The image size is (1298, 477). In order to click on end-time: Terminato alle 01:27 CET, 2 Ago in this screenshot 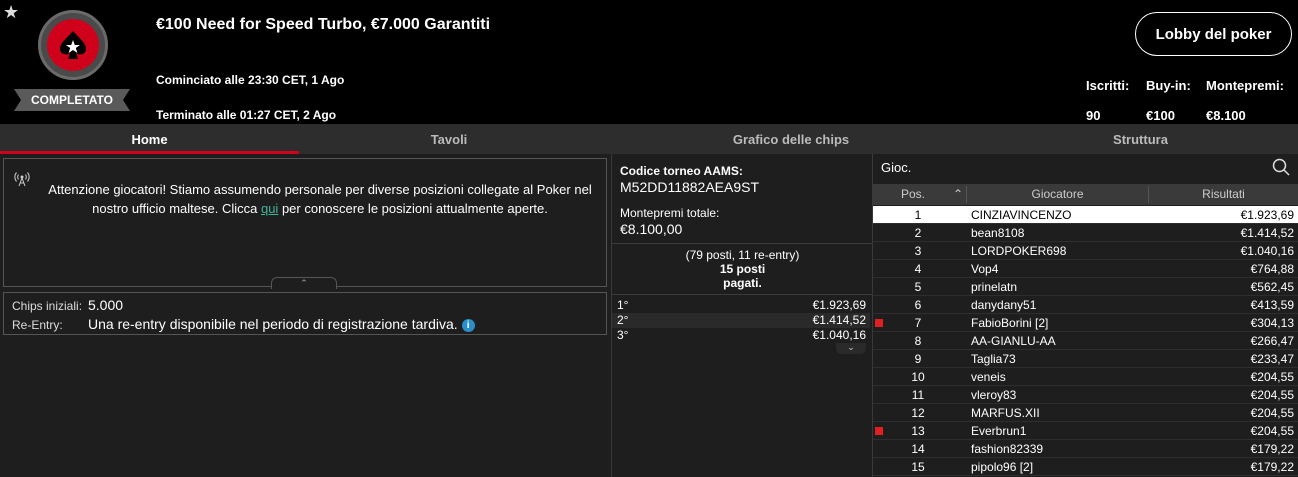, I will do `click(246, 115)`.